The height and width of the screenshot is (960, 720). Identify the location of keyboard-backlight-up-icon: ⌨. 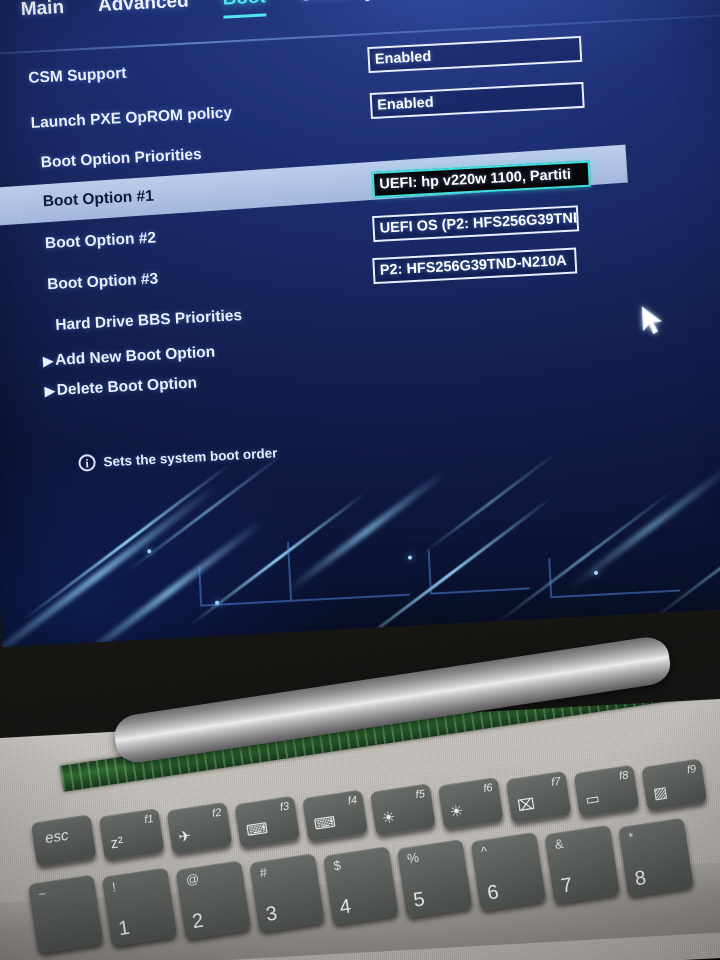
(324, 823).